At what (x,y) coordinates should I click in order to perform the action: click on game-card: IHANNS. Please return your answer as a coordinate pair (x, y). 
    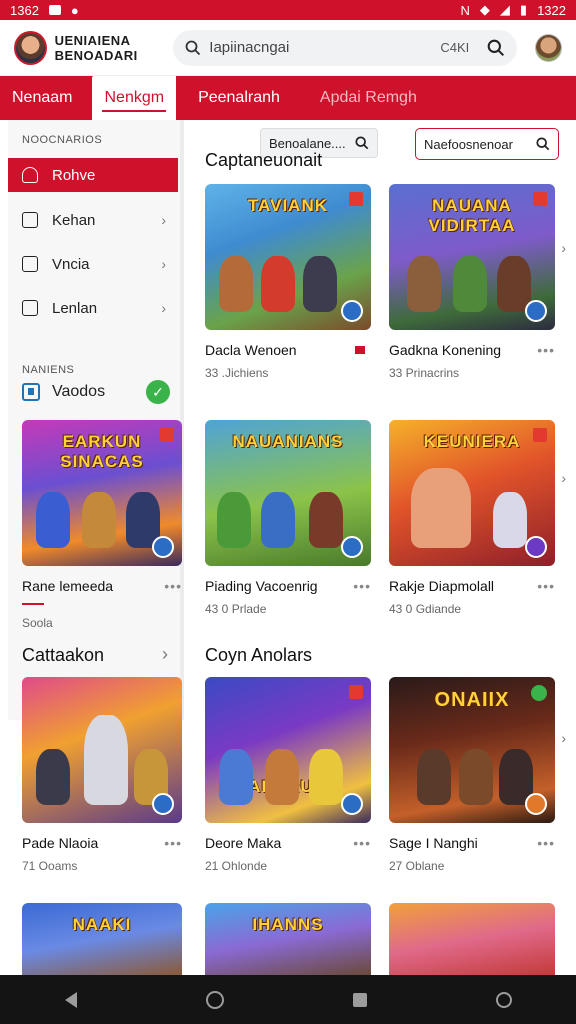
    Looking at the image, I should click on (288, 939).